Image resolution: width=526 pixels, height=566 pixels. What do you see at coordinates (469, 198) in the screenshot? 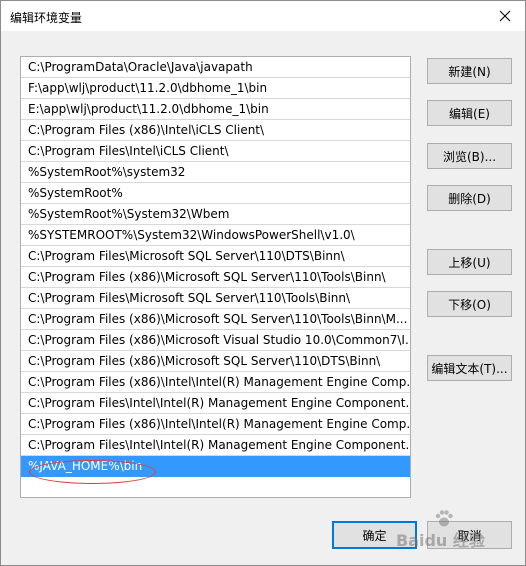
I see `delete-button: 删除(D)` at bounding box center [469, 198].